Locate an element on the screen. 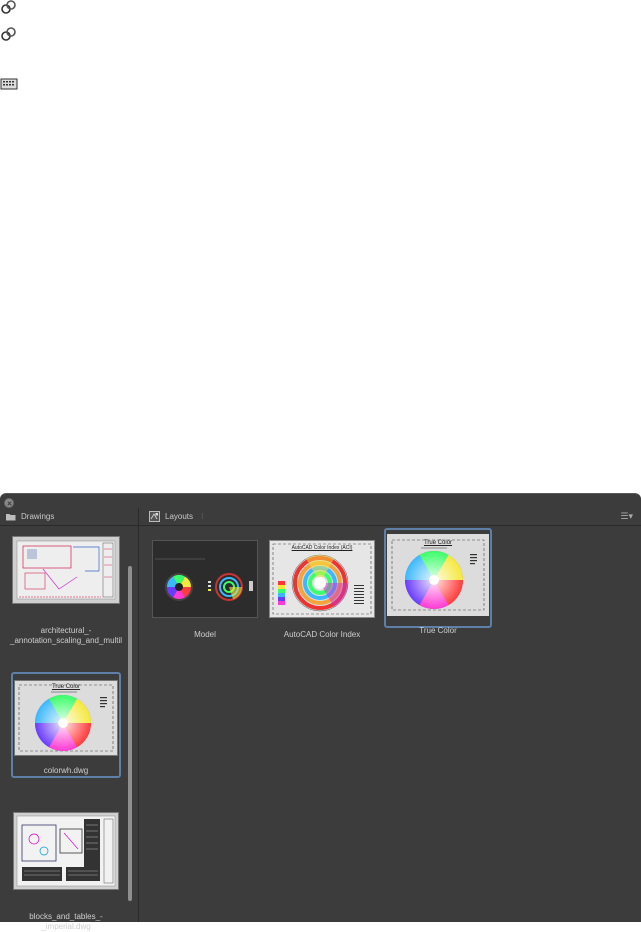  layouts-header-label: Layouts is located at coordinates (179, 516).